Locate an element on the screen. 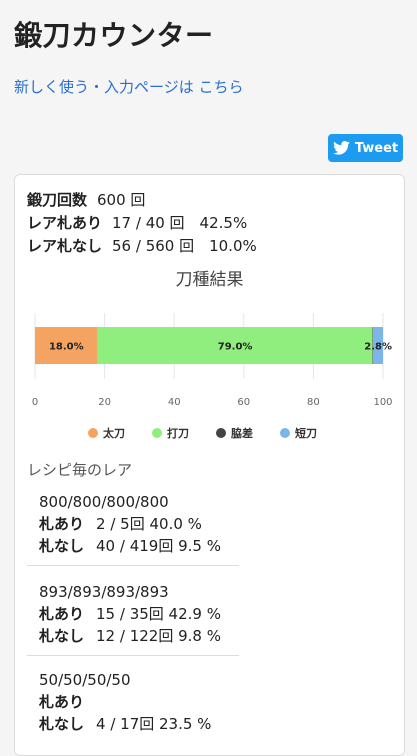 Image resolution: width=417 pixels, height=756 pixels. recipe-with-rare: 札あり is located at coordinates (133, 702).